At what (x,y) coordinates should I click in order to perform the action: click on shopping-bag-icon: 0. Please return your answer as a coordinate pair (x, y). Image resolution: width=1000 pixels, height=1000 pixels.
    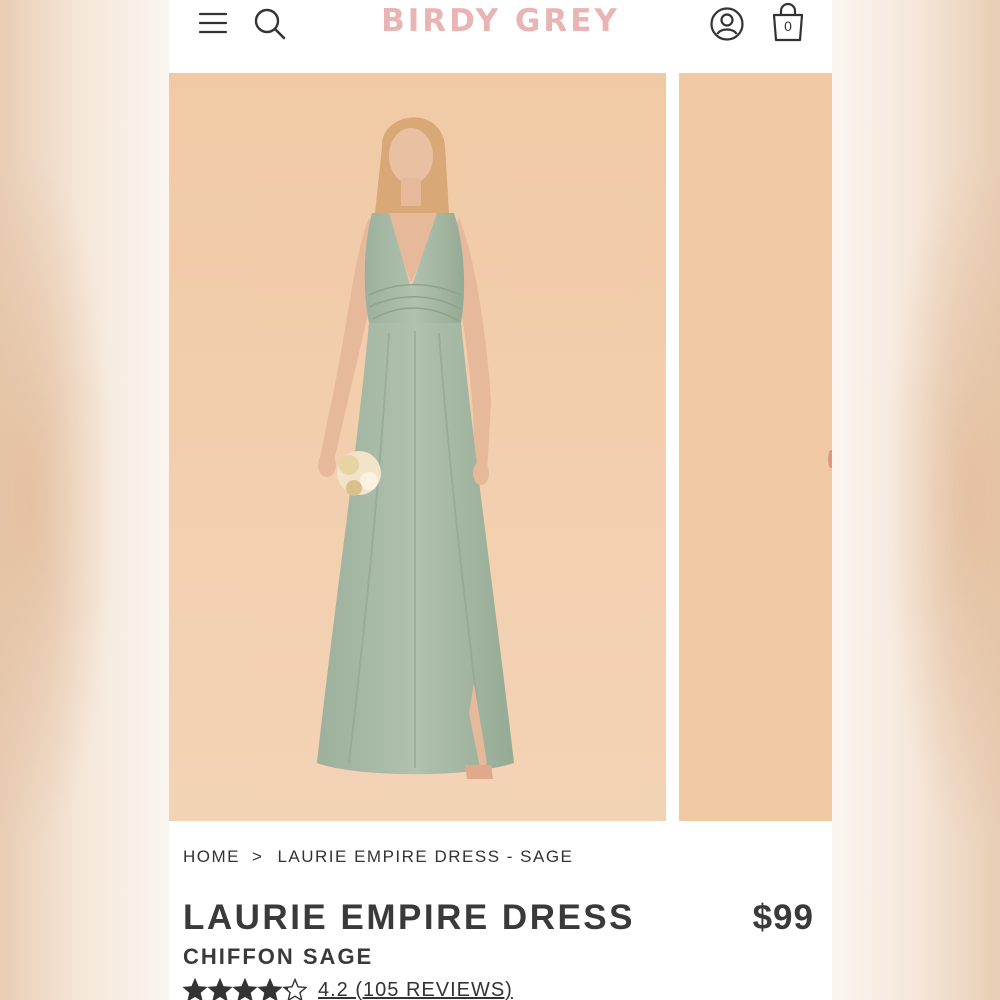
    Looking at the image, I should click on (788, 23).